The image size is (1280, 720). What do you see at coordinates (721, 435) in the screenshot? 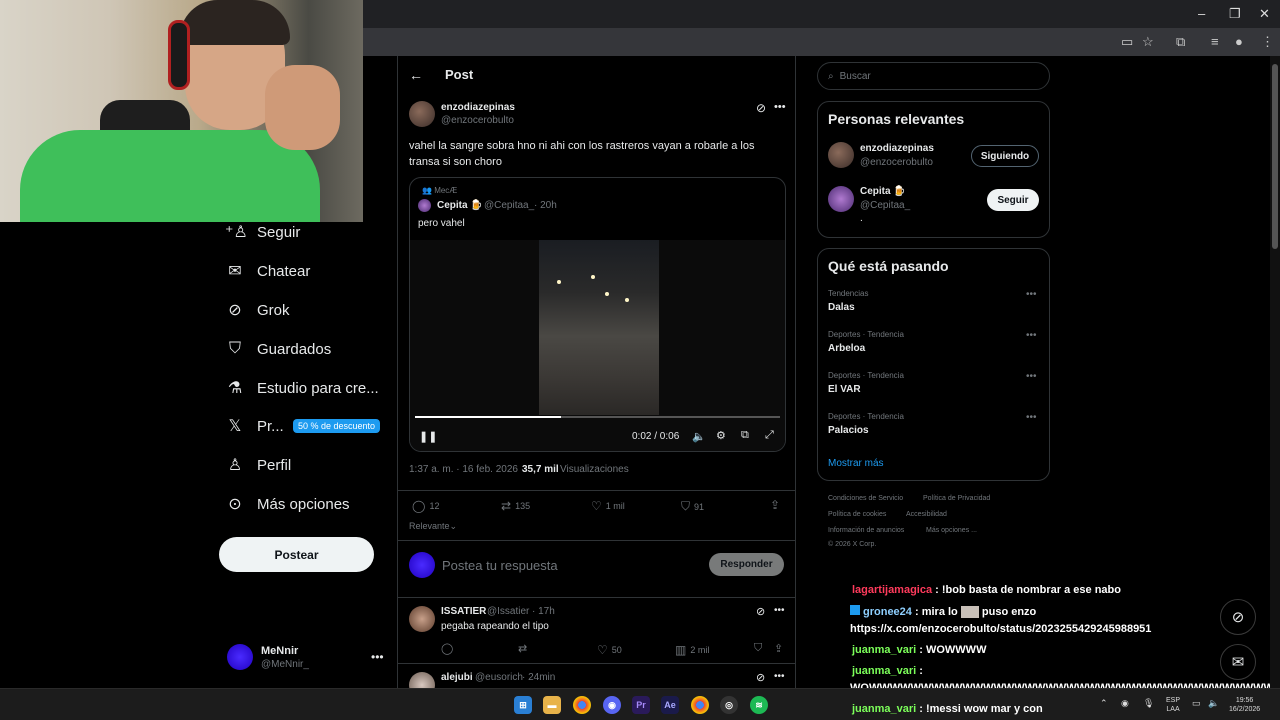
I see `settings-icon: ⚙` at bounding box center [721, 435].